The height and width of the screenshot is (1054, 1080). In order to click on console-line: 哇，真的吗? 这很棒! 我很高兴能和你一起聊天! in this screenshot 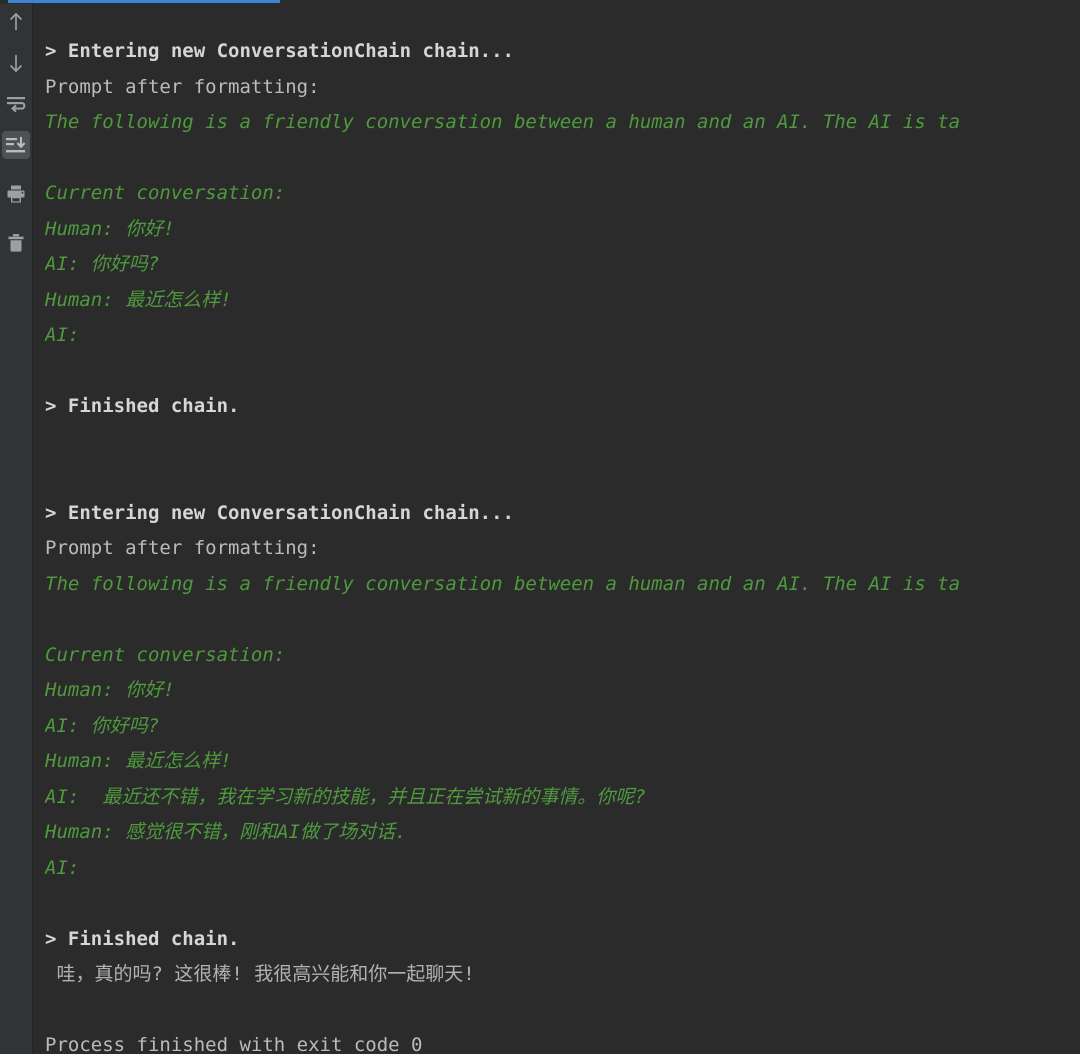, I will do `click(260, 974)`.